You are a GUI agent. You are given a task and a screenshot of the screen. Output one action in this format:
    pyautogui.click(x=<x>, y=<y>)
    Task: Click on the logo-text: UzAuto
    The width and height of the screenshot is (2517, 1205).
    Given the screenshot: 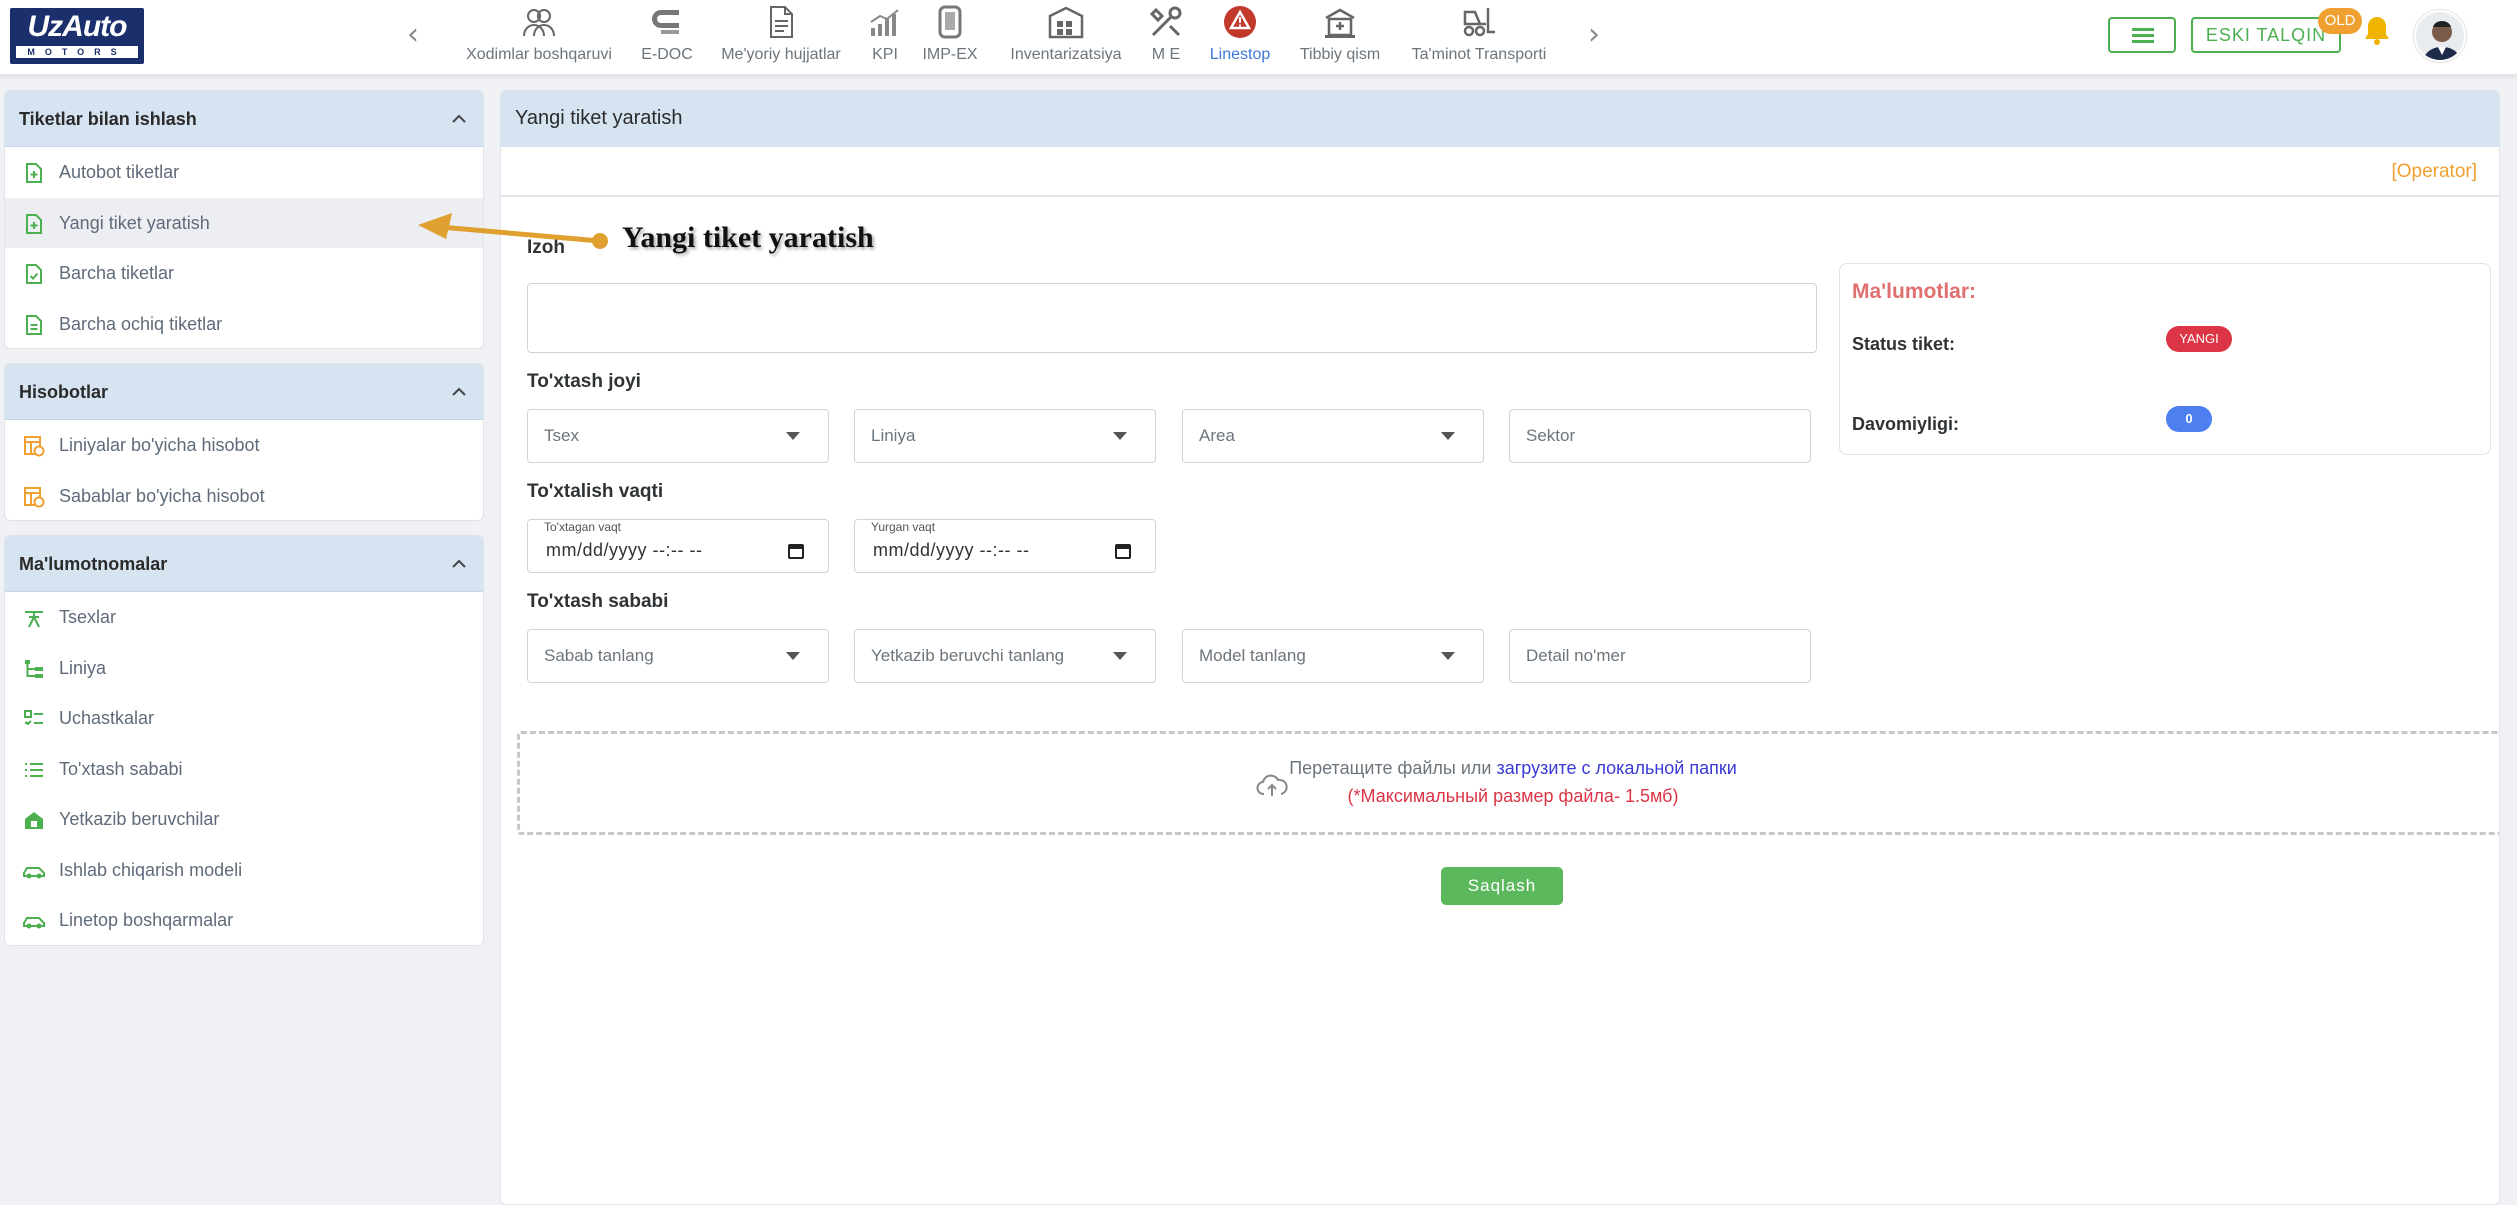 What is the action you would take?
    pyautogui.click(x=77, y=26)
    